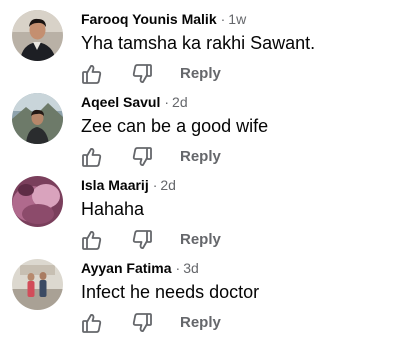 This screenshot has width=411, height=343. What do you see at coordinates (115, 185) in the screenshot?
I see `author-name: Isla Maarij` at bounding box center [115, 185].